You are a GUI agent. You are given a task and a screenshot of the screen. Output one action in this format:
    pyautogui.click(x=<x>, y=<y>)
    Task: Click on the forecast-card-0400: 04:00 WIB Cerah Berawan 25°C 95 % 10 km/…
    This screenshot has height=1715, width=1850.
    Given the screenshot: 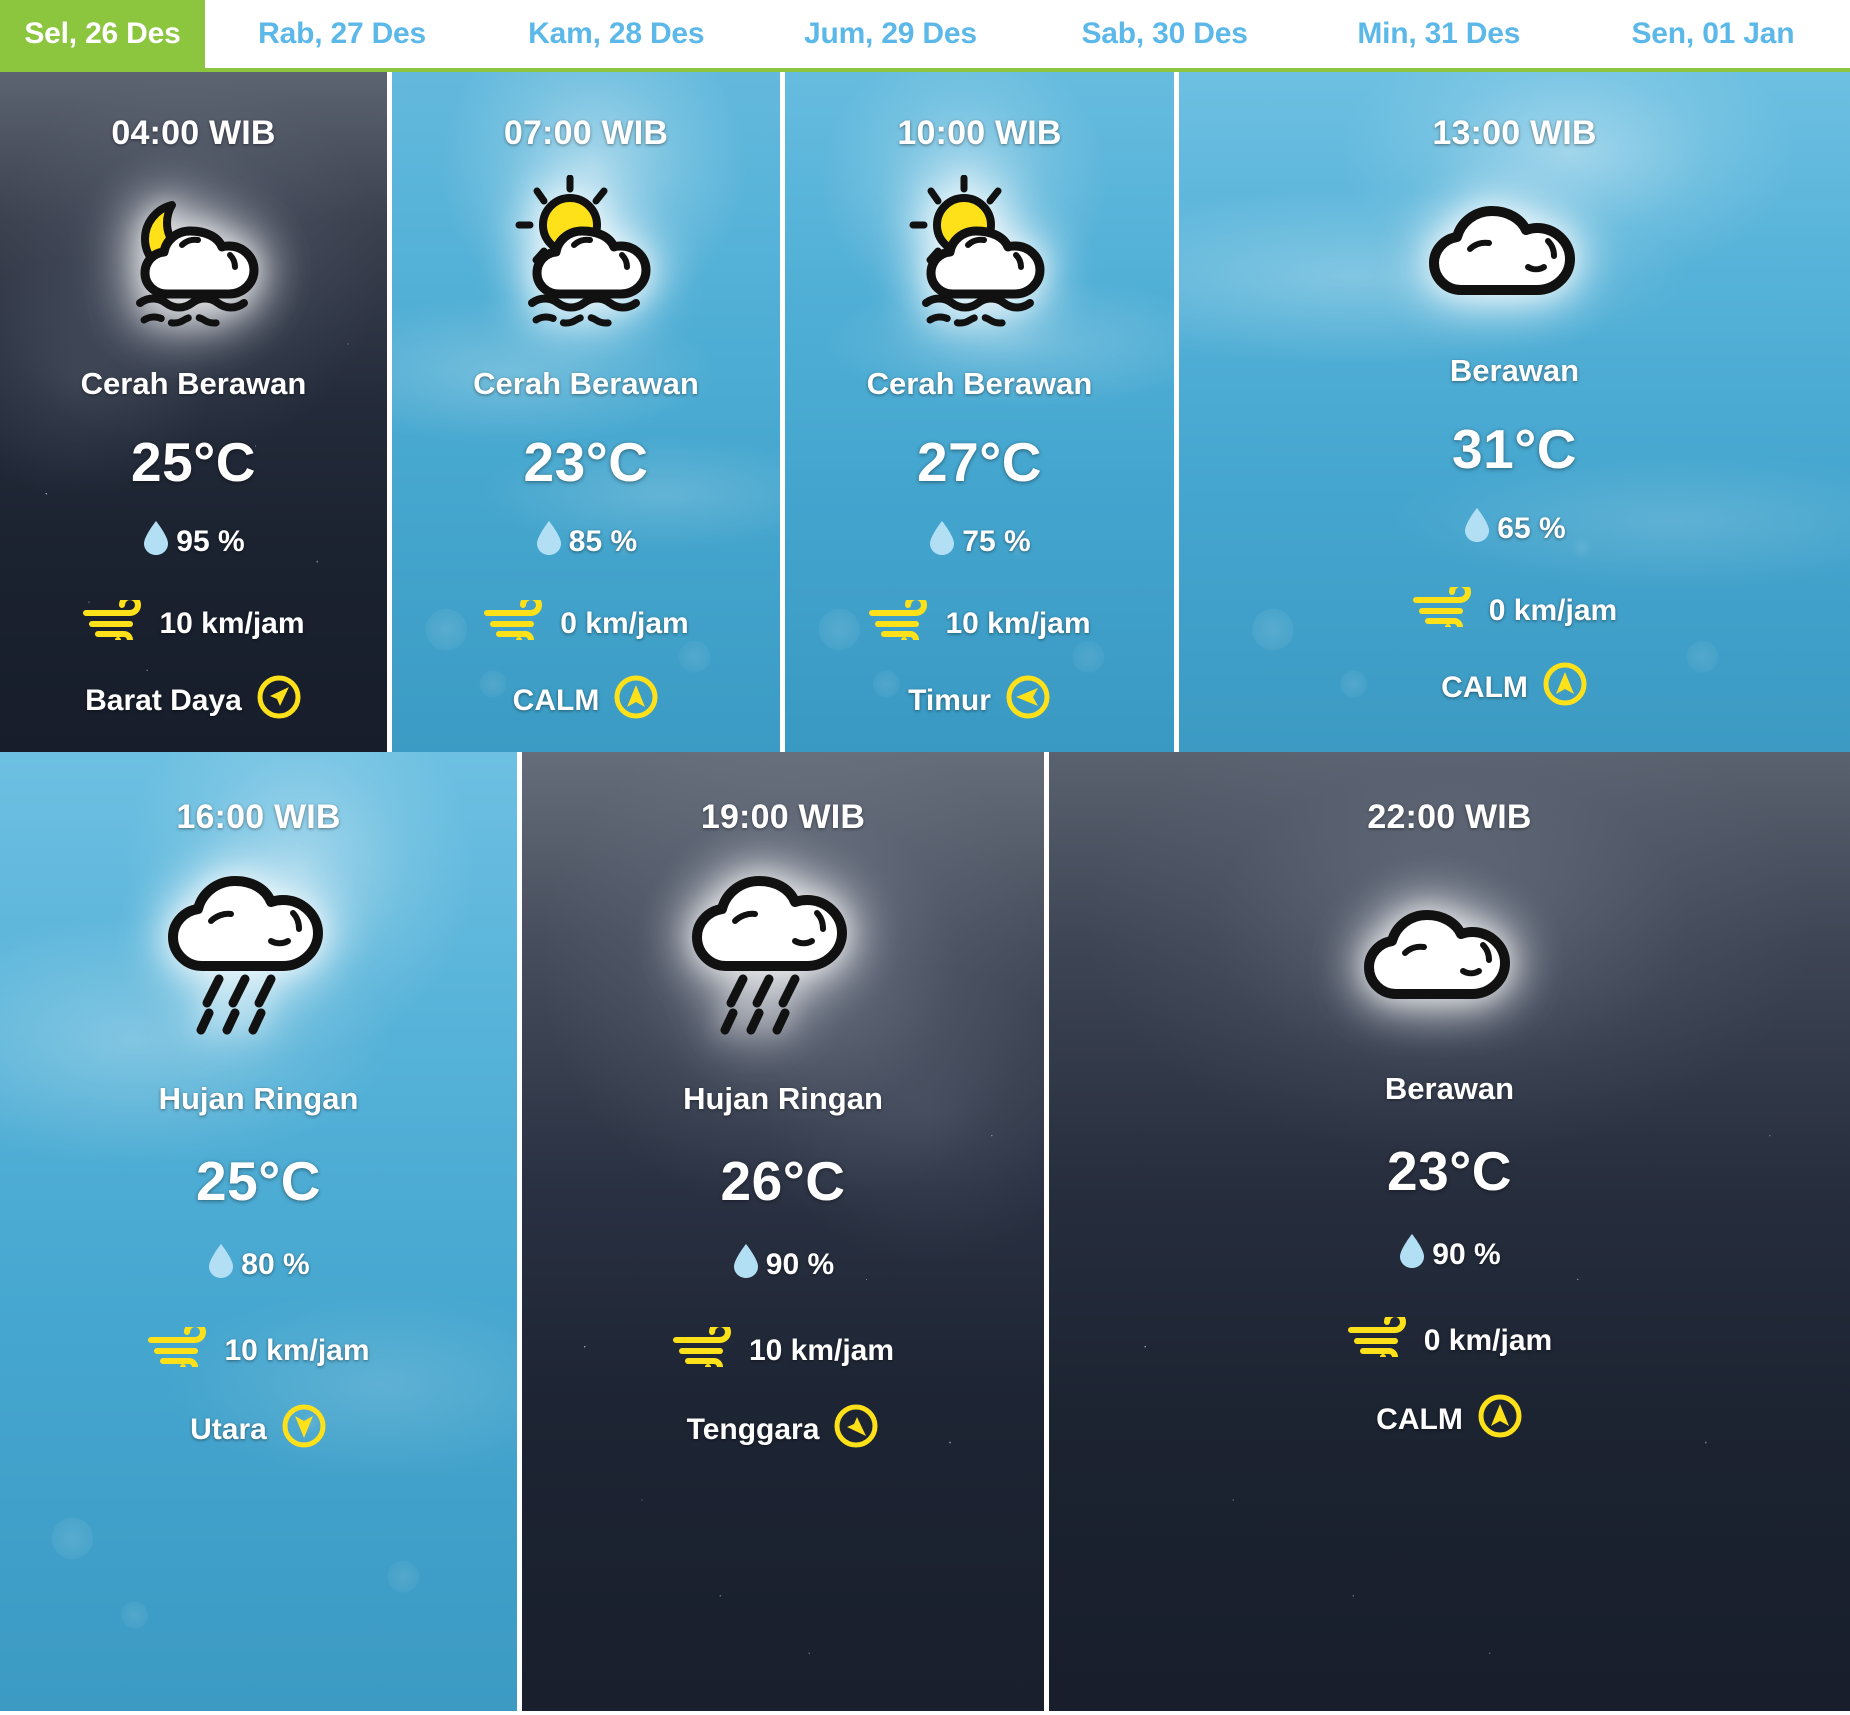 What is the action you would take?
    pyautogui.click(x=196, y=412)
    